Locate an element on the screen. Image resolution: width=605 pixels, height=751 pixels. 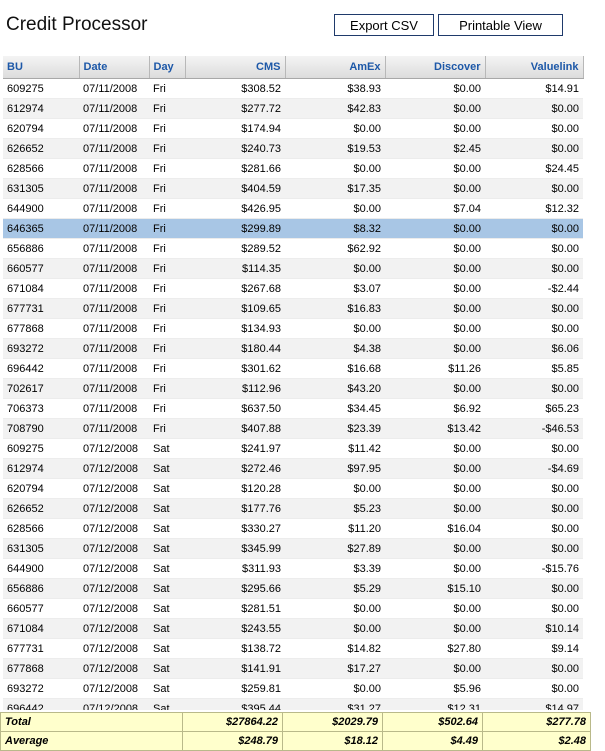
column-header-cms: CMS is located at coordinates (235, 67).